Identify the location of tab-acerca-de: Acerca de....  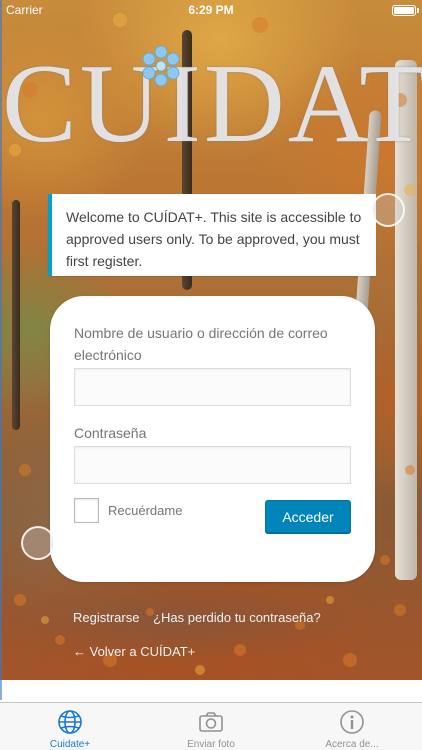
(352, 726).